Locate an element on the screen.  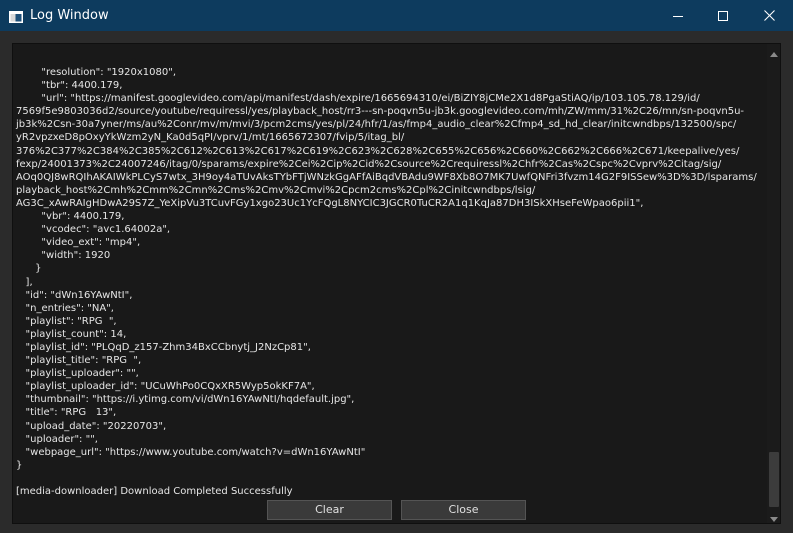
log-line: "n_entries": "NA", is located at coordinates (65, 308).